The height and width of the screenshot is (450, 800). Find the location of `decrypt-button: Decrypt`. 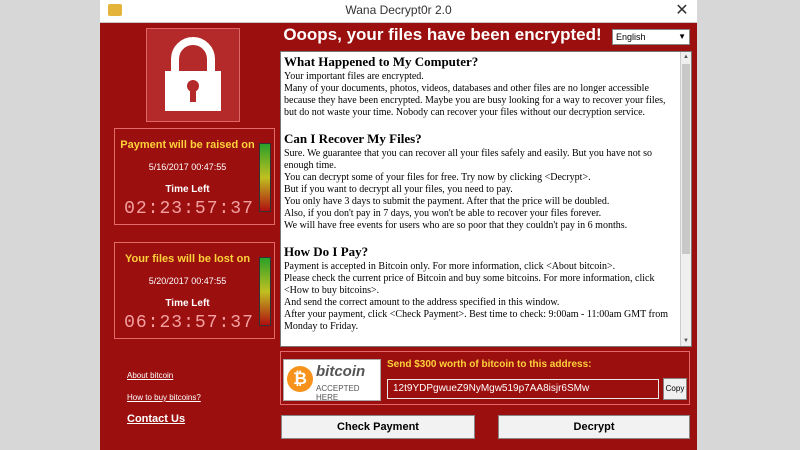

decrypt-button: Decrypt is located at coordinates (594, 427).